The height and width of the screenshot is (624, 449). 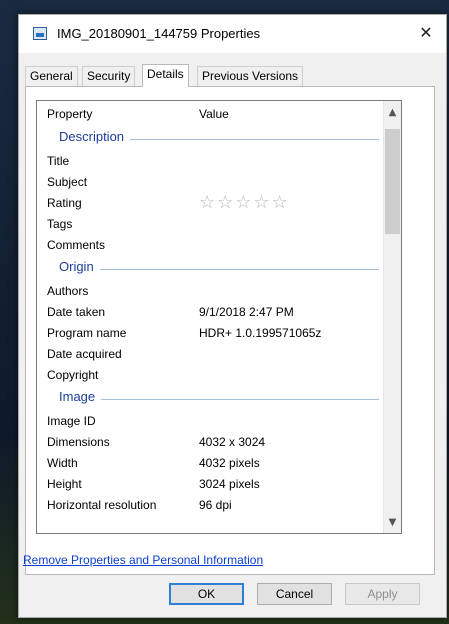 What do you see at coordinates (165, 75) in the screenshot?
I see `tab-details: Details` at bounding box center [165, 75].